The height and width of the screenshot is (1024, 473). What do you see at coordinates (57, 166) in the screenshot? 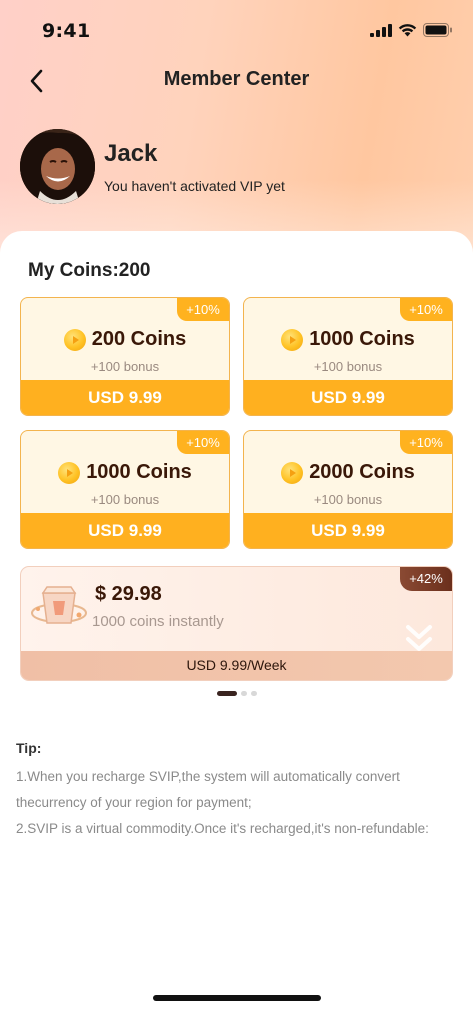
I see `avatar` at bounding box center [57, 166].